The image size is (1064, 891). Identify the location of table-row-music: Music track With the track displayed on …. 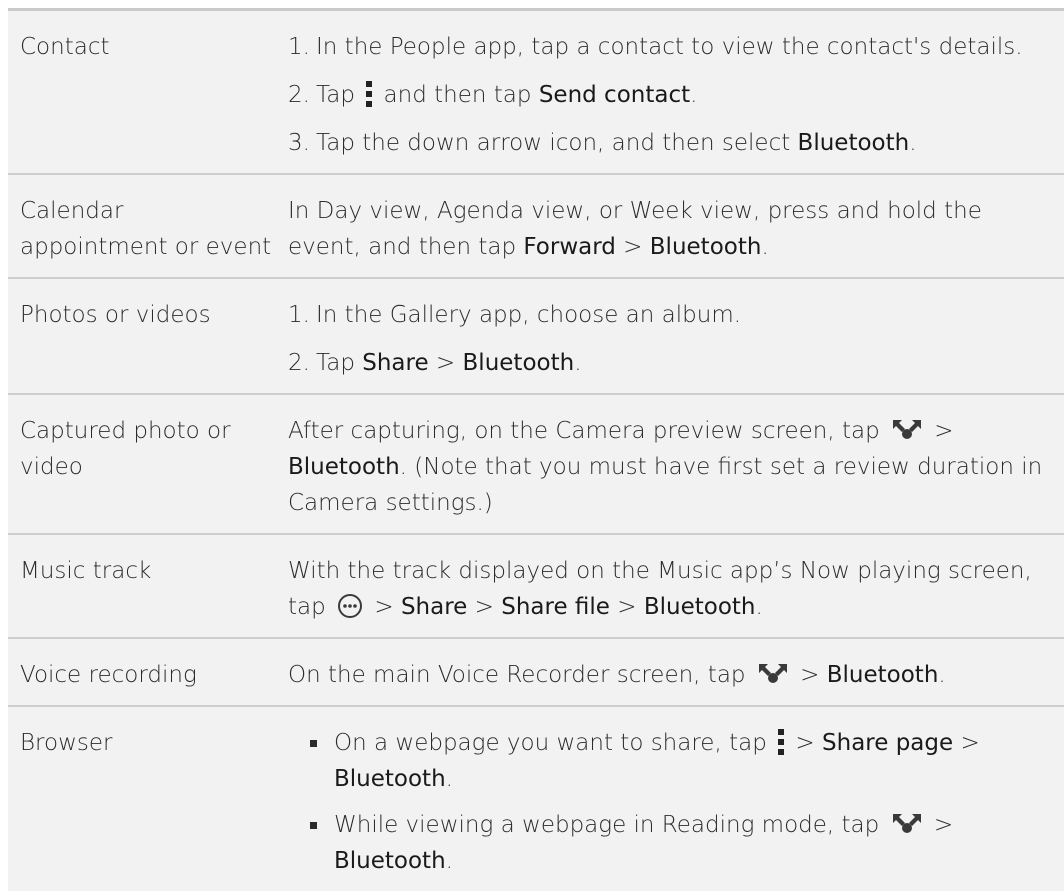
(536, 587).